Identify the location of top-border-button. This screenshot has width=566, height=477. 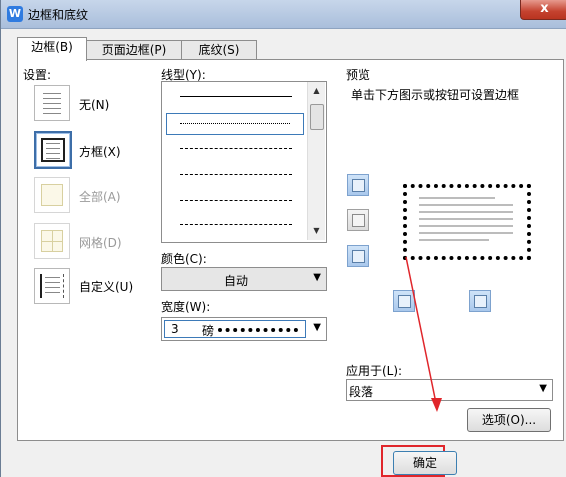
(358, 185).